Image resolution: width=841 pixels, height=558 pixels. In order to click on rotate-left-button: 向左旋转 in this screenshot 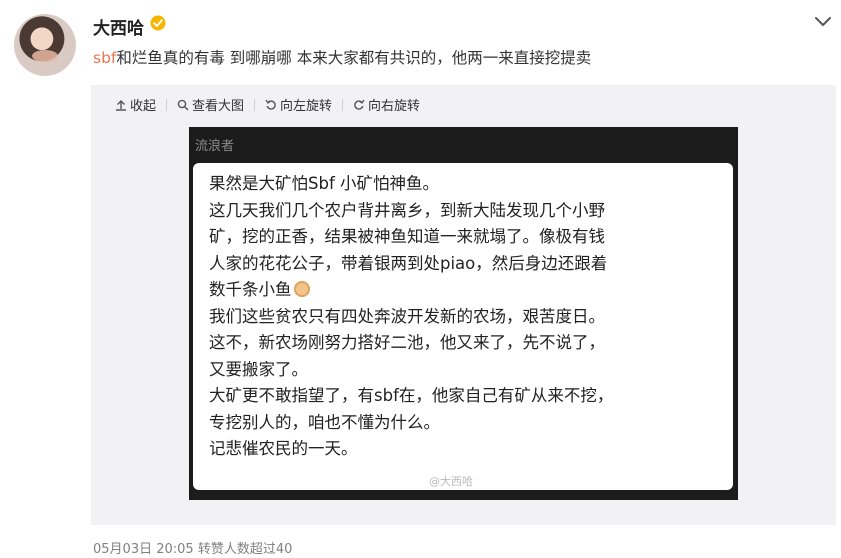, I will do `click(298, 104)`.